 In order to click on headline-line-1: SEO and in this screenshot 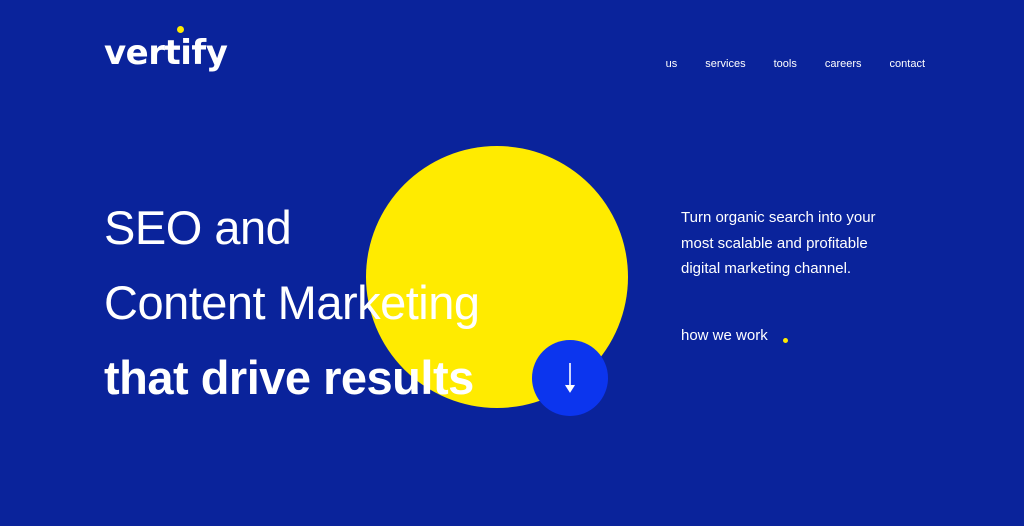, I will do `click(198, 227)`.